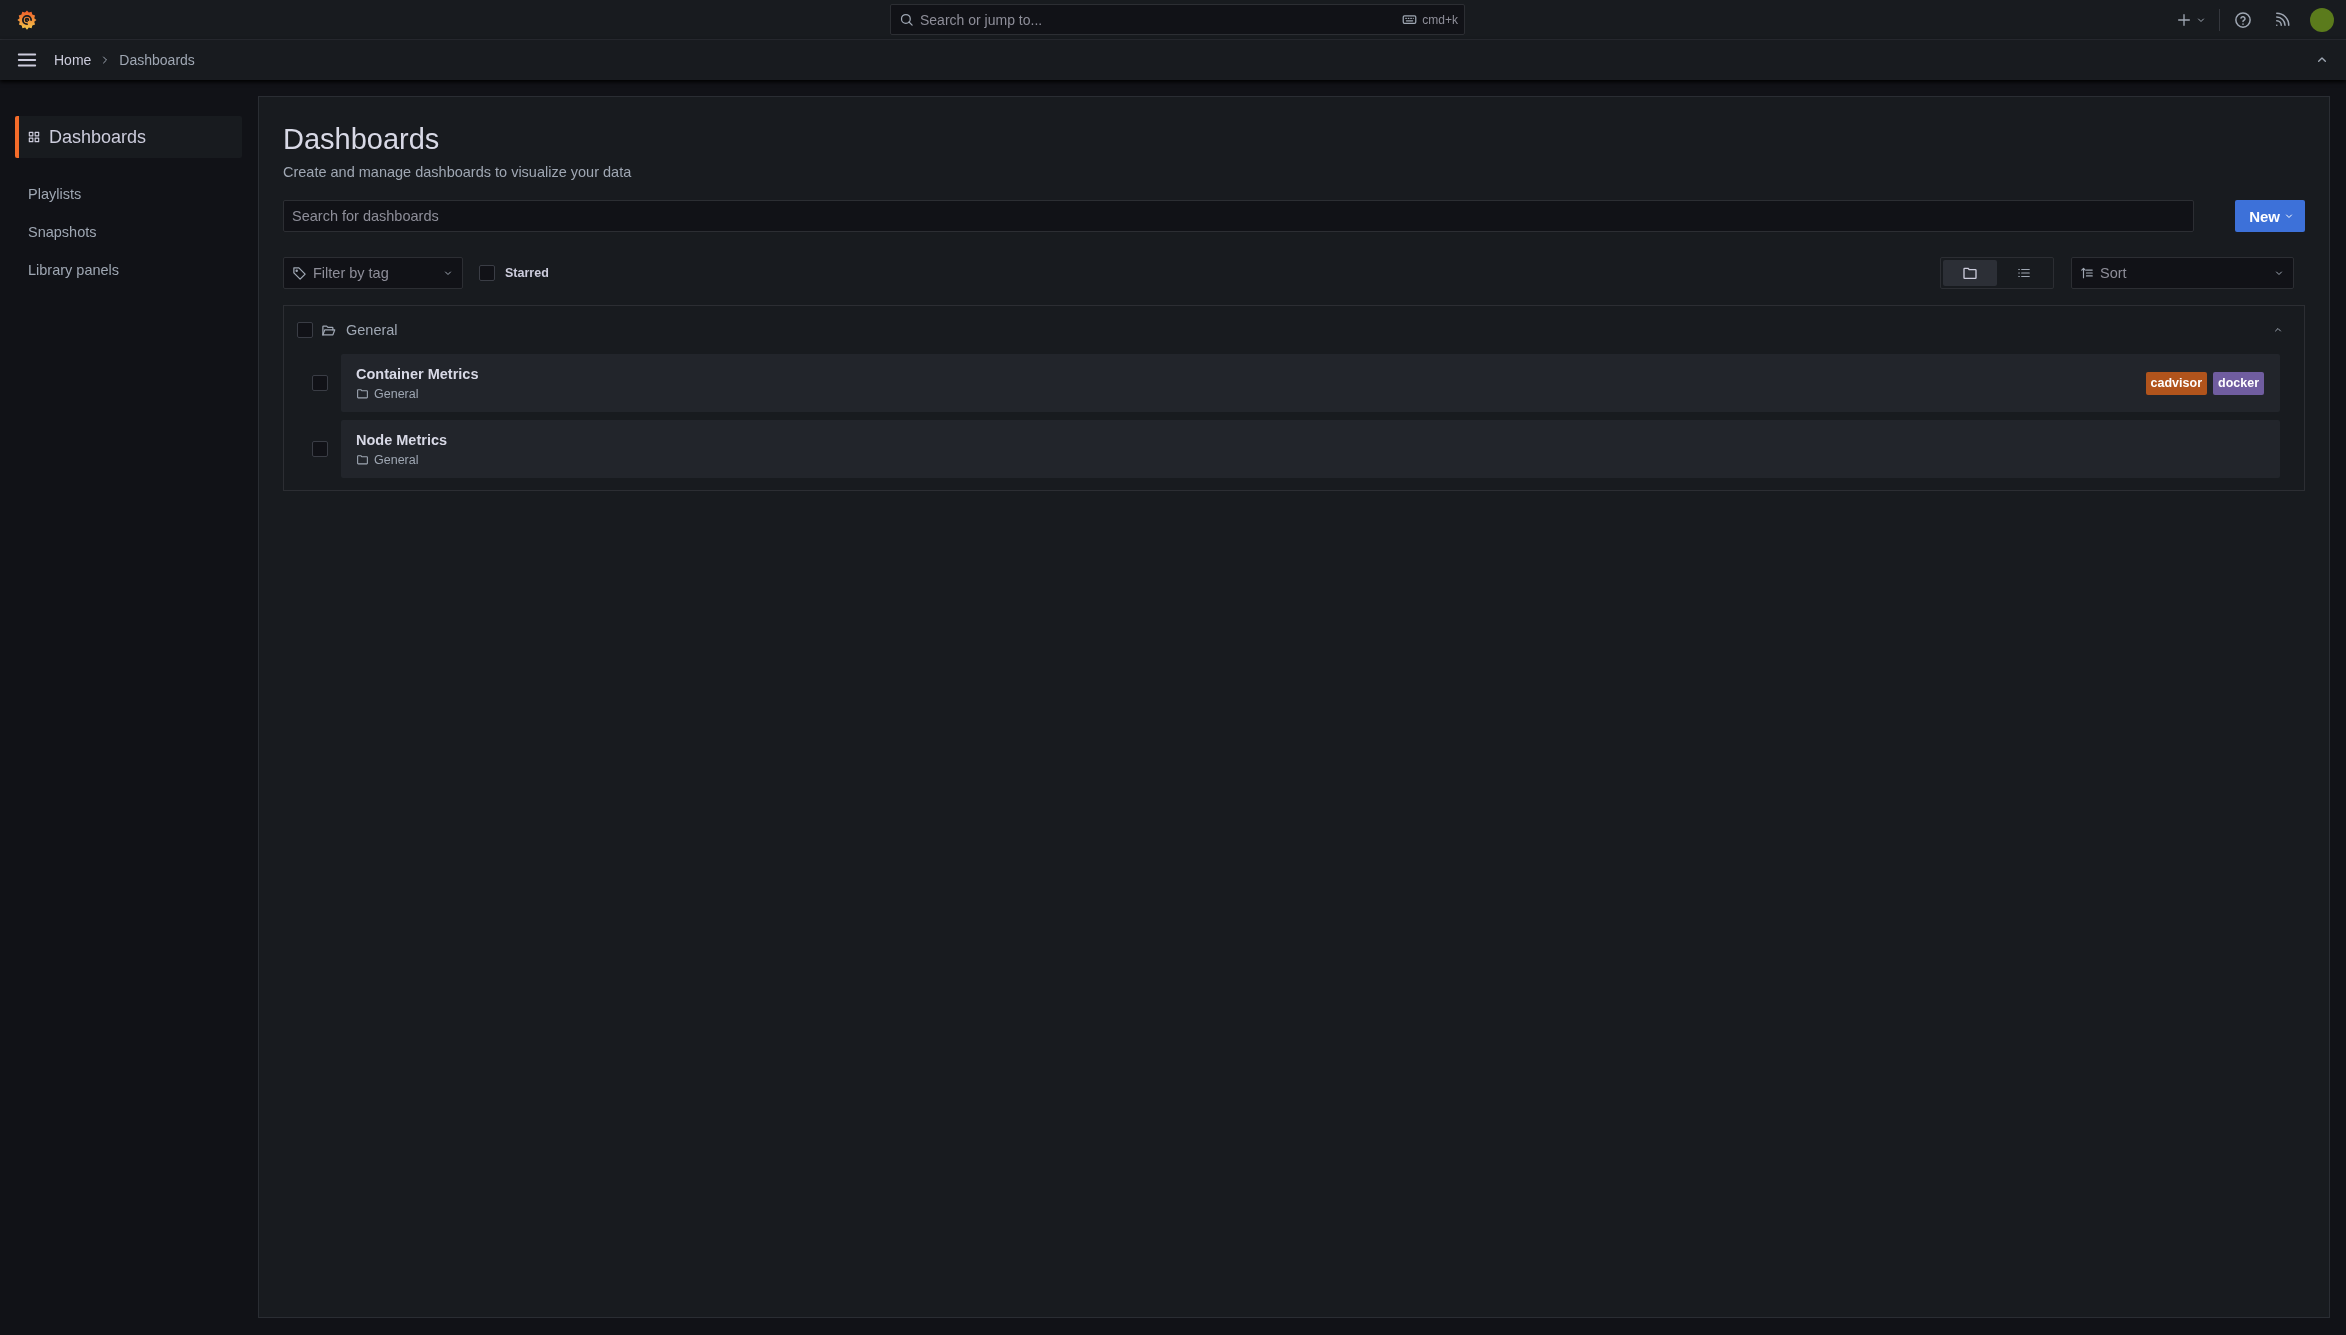 This screenshot has height=1335, width=2346. What do you see at coordinates (417, 373) in the screenshot?
I see `dashboard-title: Container Metrics` at bounding box center [417, 373].